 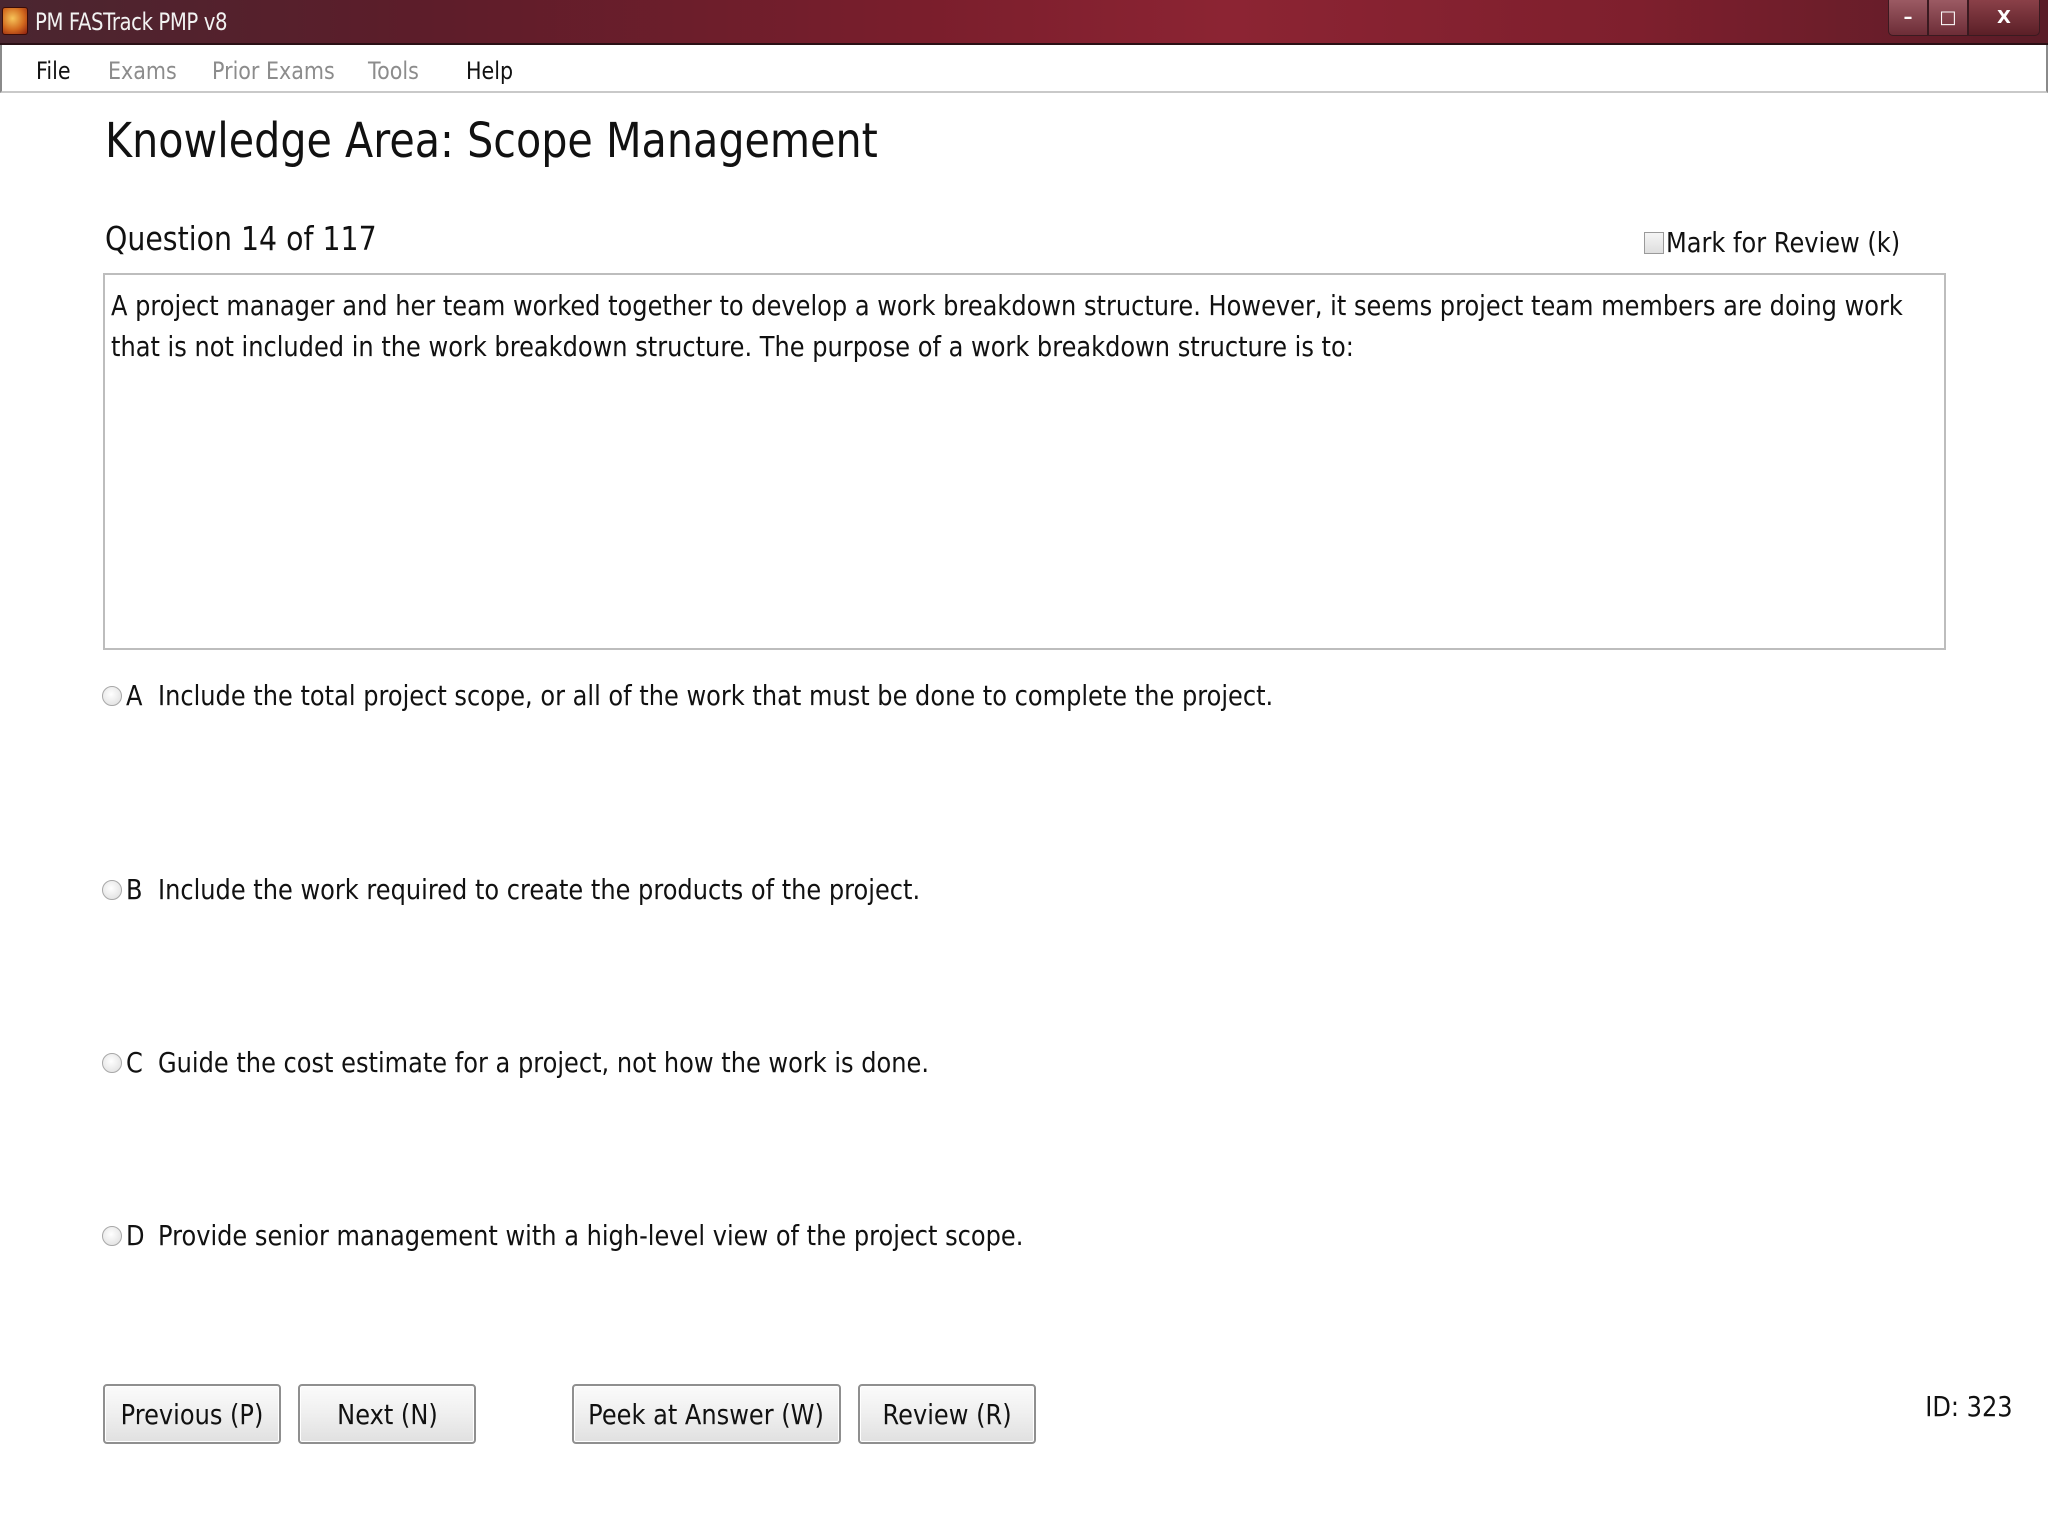 I want to click on review-button-label: Review (R), so click(x=947, y=1414).